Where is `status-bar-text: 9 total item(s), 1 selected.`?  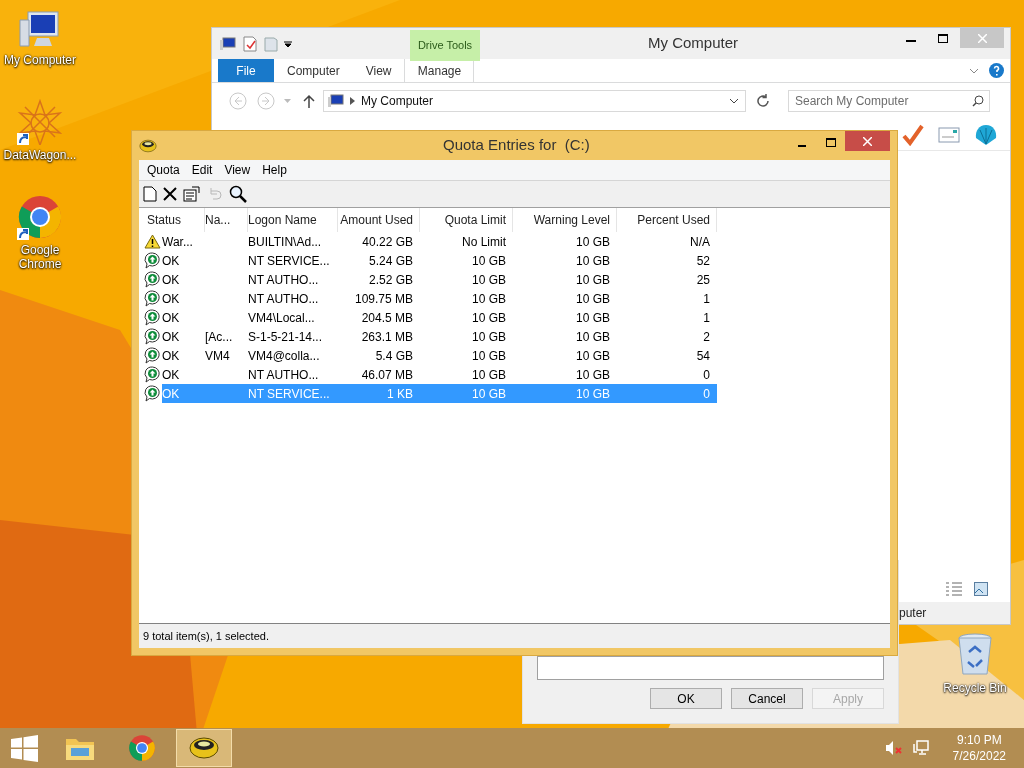
status-bar-text: 9 total item(s), 1 selected. is located at coordinates (206, 636).